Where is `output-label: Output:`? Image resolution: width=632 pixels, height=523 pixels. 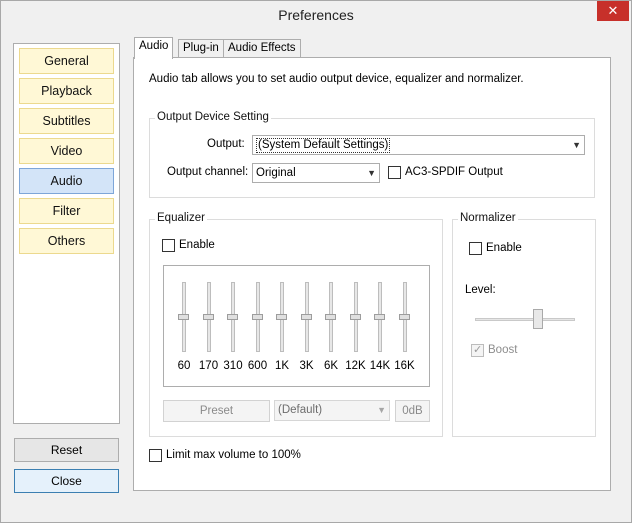 output-label: Output: is located at coordinates (226, 144).